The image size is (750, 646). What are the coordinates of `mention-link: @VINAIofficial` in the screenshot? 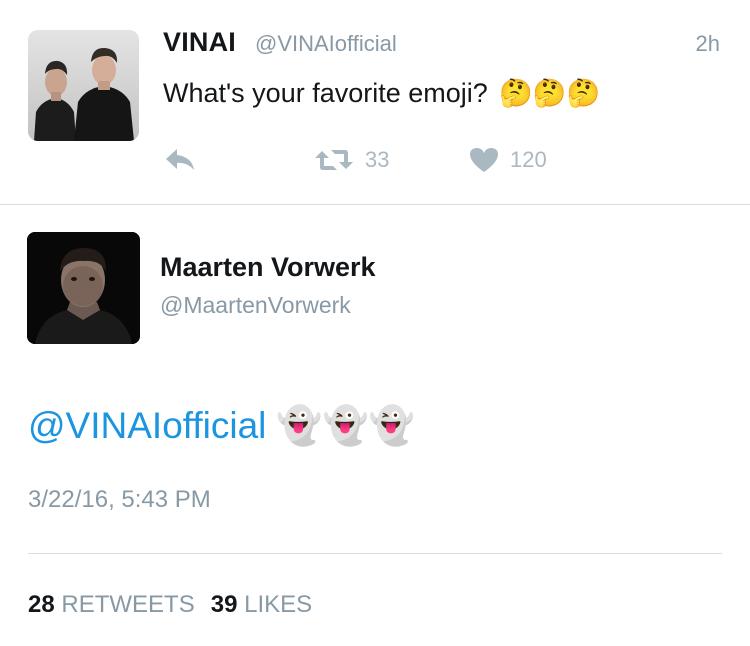 It's located at (147, 425).